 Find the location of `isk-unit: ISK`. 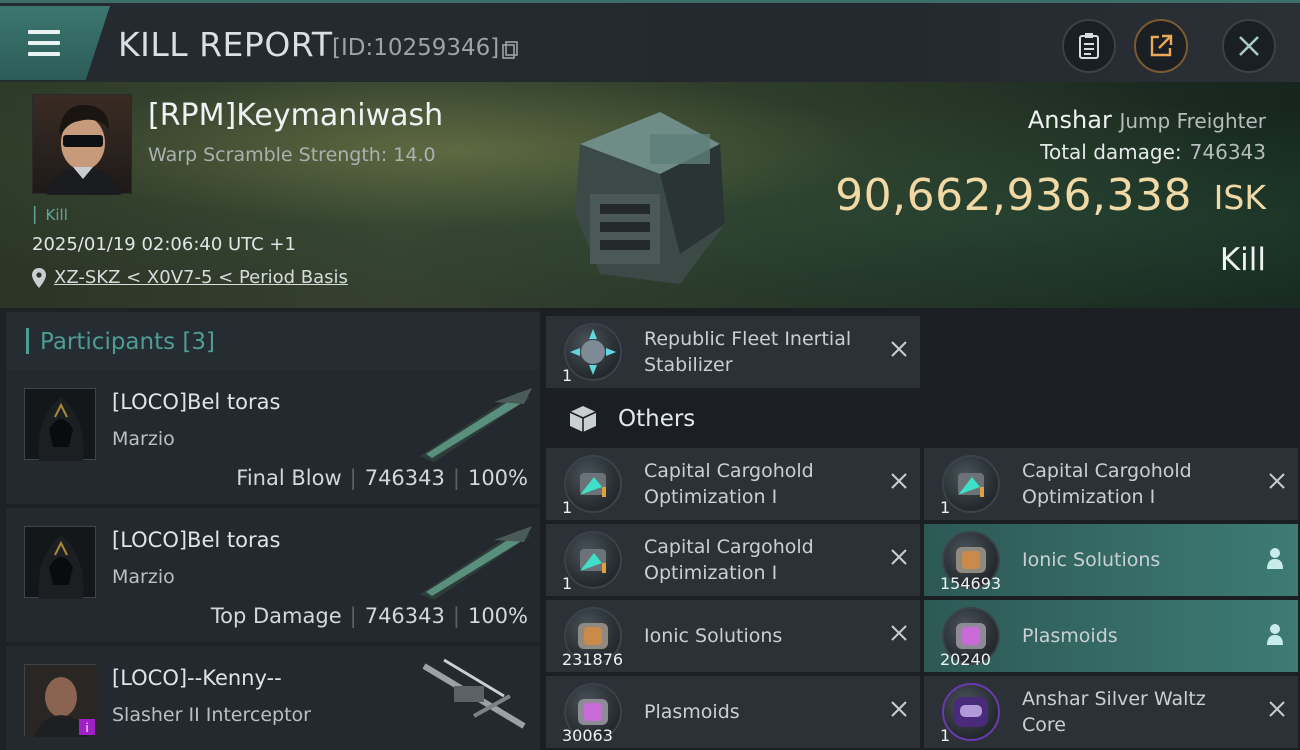

isk-unit: ISK is located at coordinates (1239, 197).